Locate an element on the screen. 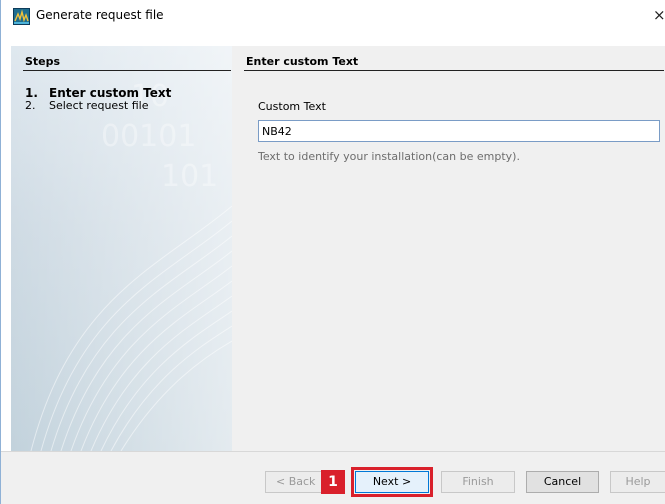 The image size is (665, 504). steps-heading: Steps is located at coordinates (43, 61).